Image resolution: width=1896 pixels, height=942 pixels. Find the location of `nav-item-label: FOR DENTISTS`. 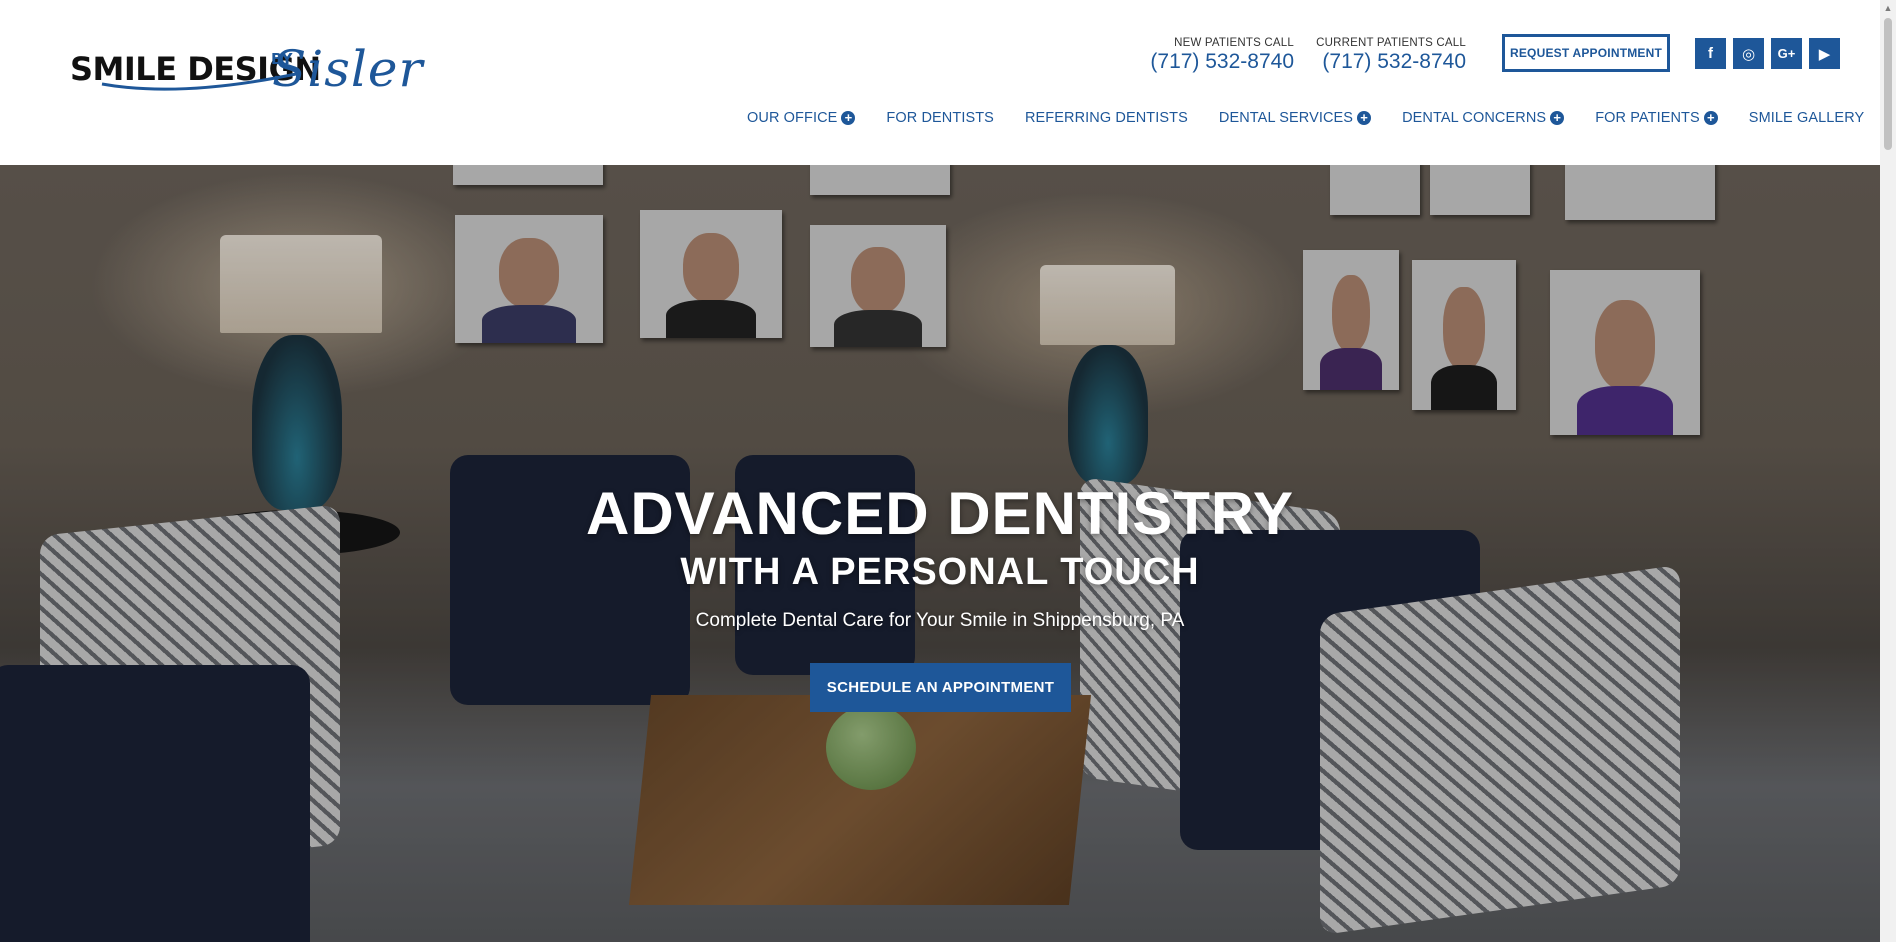

nav-item-label: FOR DENTISTS is located at coordinates (940, 118).